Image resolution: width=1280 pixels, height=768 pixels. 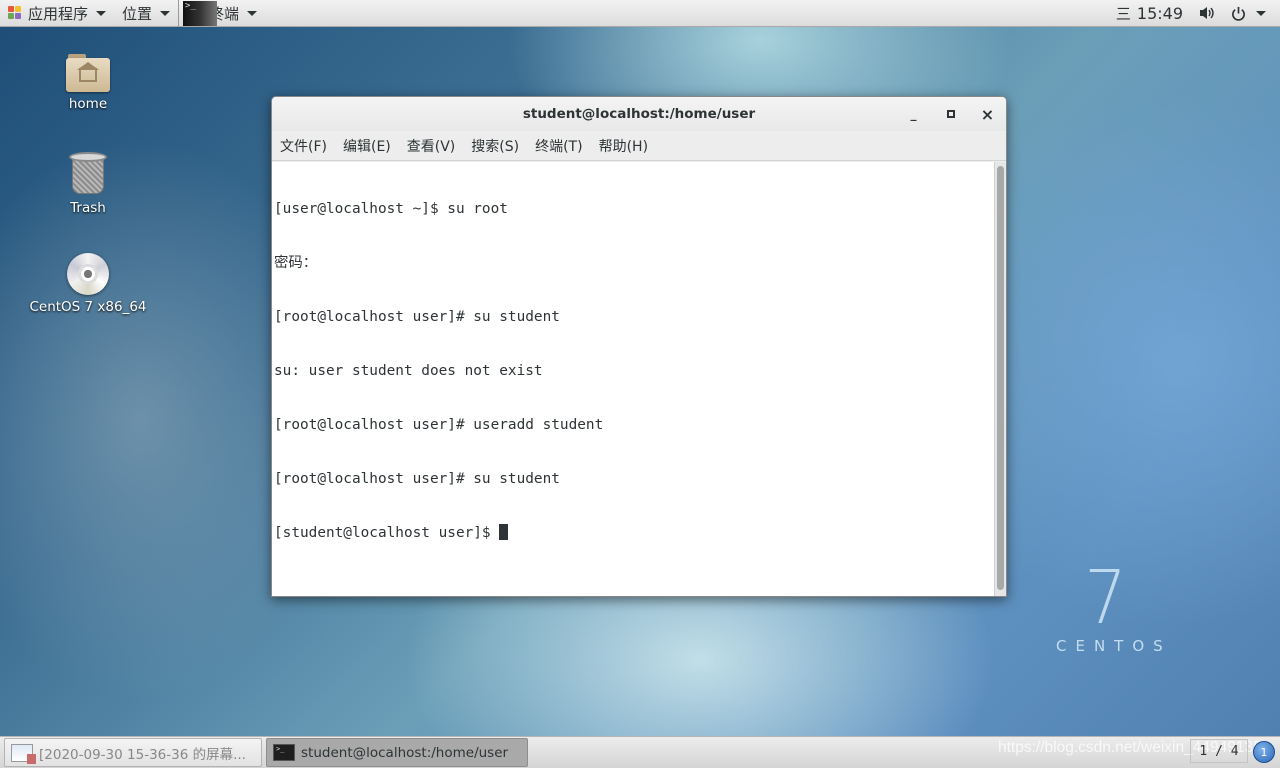 What do you see at coordinates (634, 533) in the screenshot?
I see `terminal-prompt-line: [student@localhost user]$` at bounding box center [634, 533].